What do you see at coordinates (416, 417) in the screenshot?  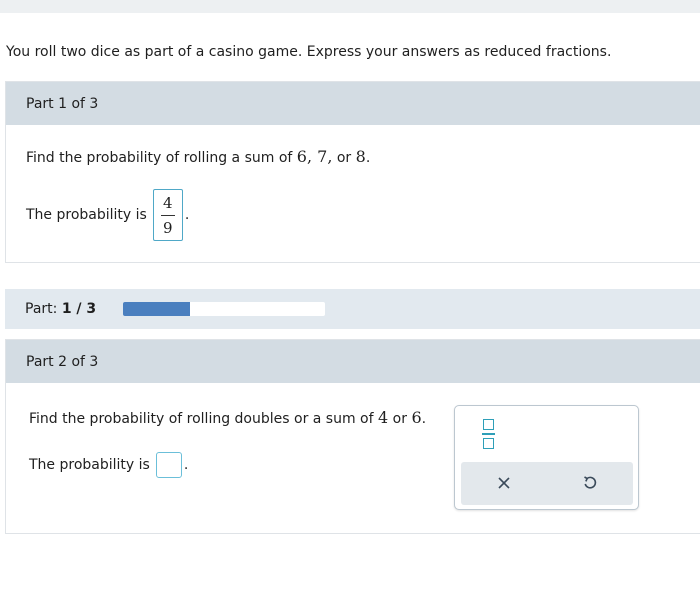 I see `part-2-question-value-last: 6` at bounding box center [416, 417].